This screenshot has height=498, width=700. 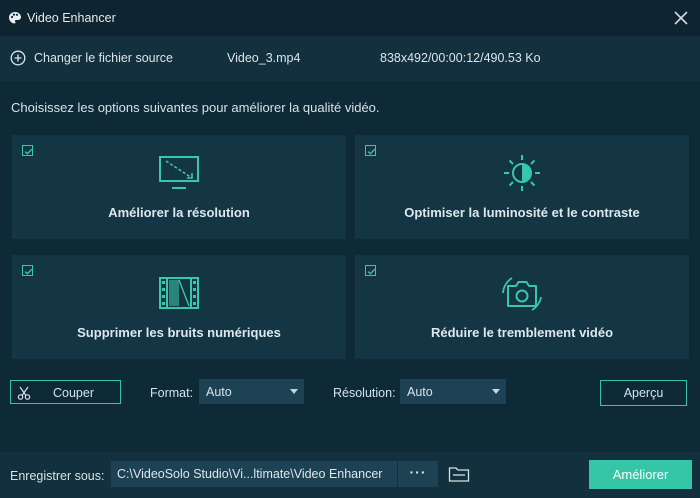 What do you see at coordinates (179, 293) in the screenshot?
I see `film-noise-icon` at bounding box center [179, 293].